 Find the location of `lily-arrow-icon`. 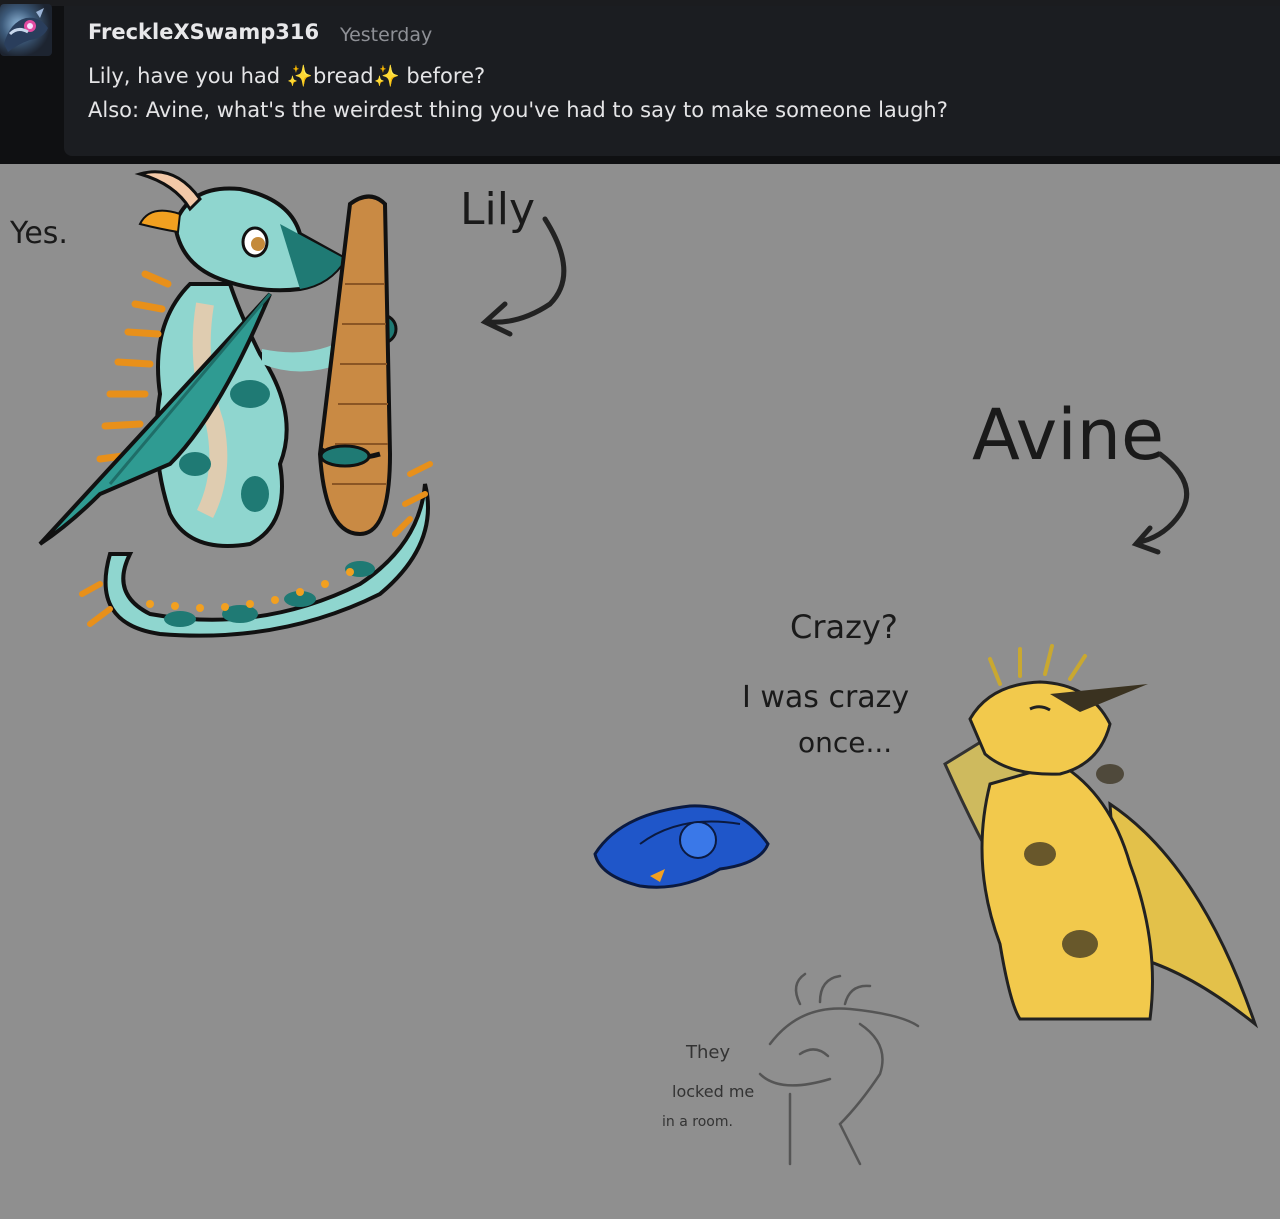

lily-arrow-icon is located at coordinates (523, 276).